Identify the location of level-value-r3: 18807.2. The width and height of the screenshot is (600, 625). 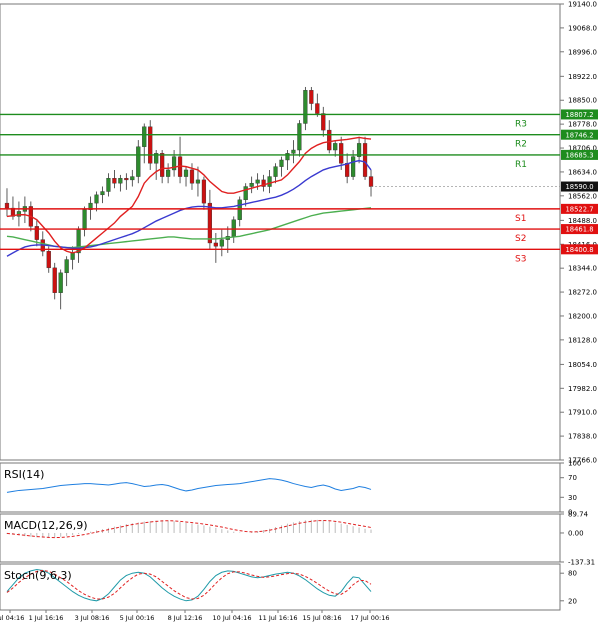
(579, 115).